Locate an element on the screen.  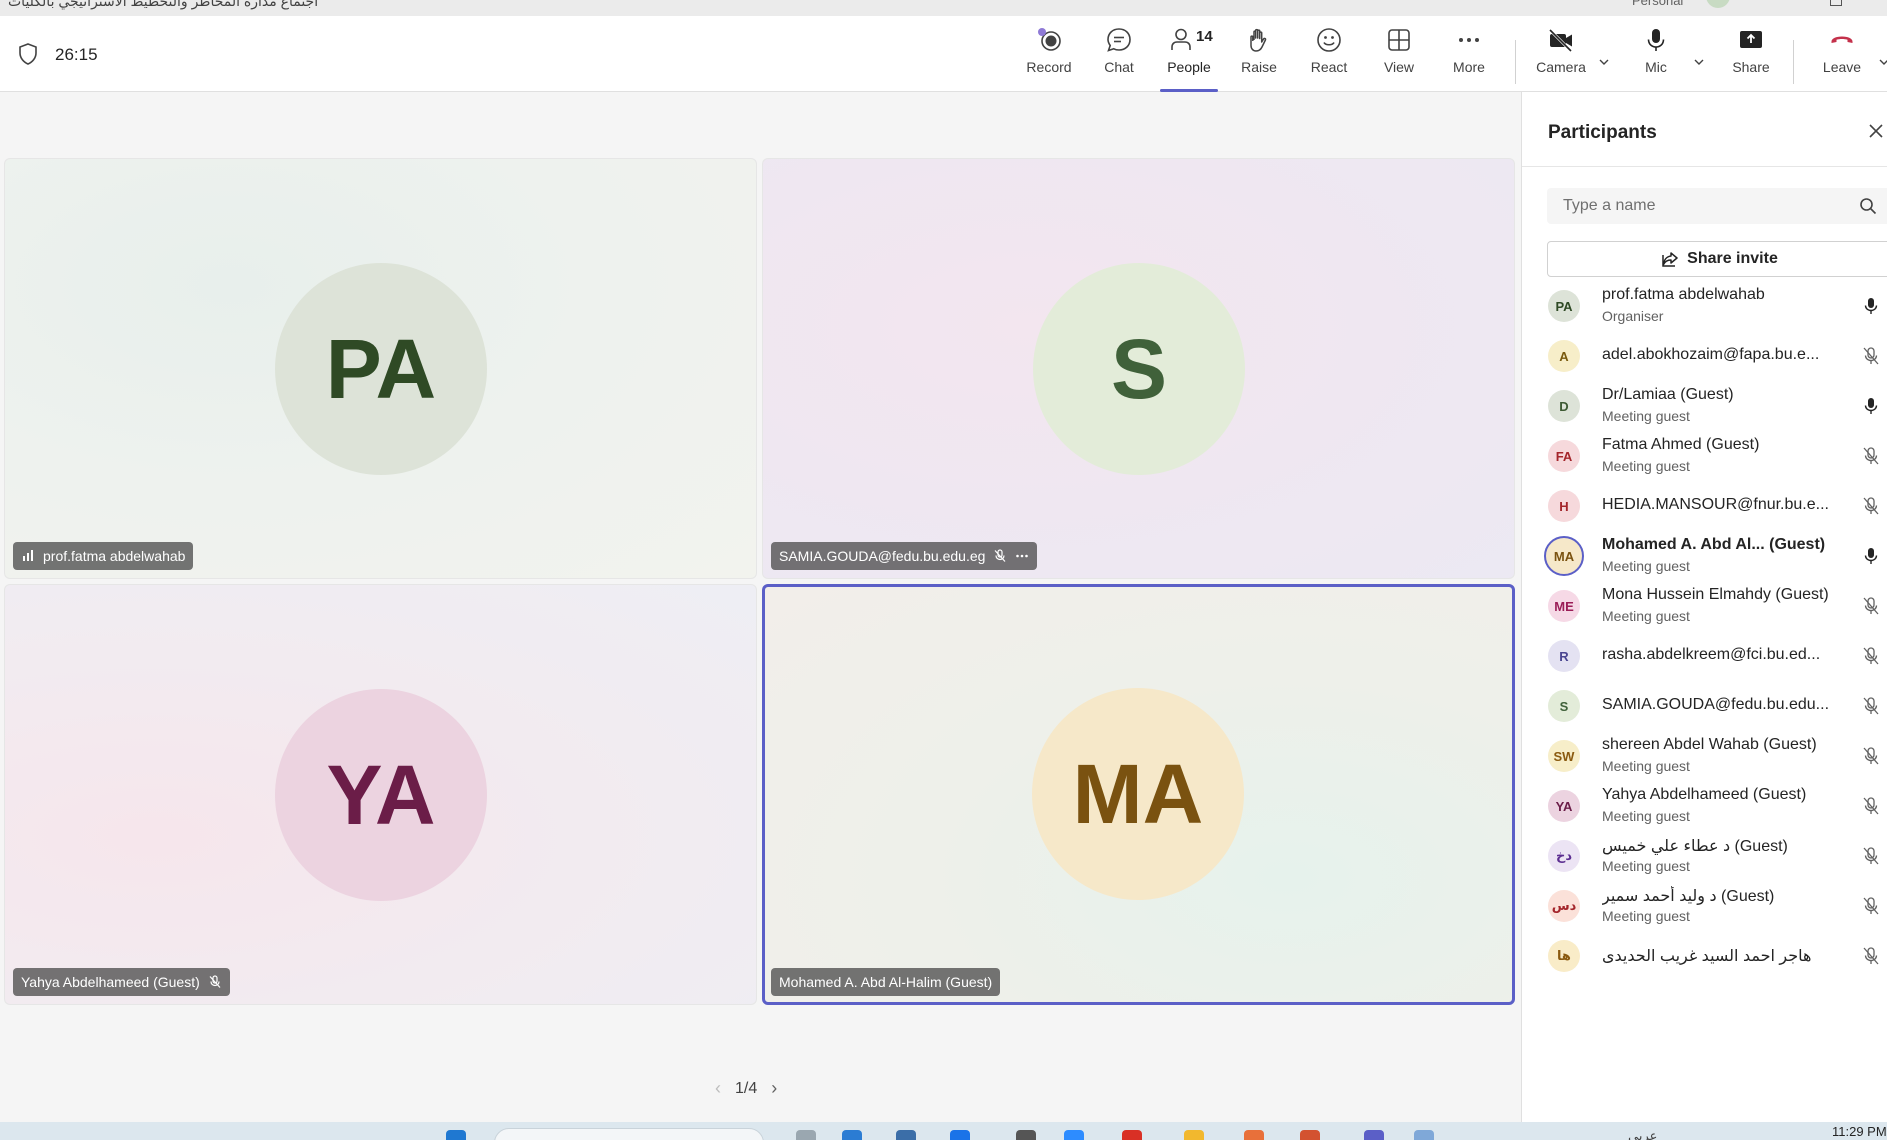
participant-name: Dr/Lamiaa (Guest) is located at coordinates (1668, 394).